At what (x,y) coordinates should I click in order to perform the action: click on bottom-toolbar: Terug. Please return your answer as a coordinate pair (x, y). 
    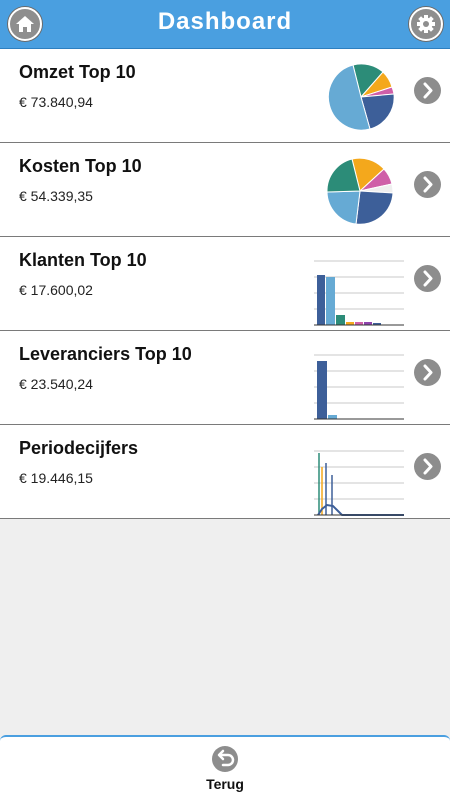
    Looking at the image, I should click on (225, 767).